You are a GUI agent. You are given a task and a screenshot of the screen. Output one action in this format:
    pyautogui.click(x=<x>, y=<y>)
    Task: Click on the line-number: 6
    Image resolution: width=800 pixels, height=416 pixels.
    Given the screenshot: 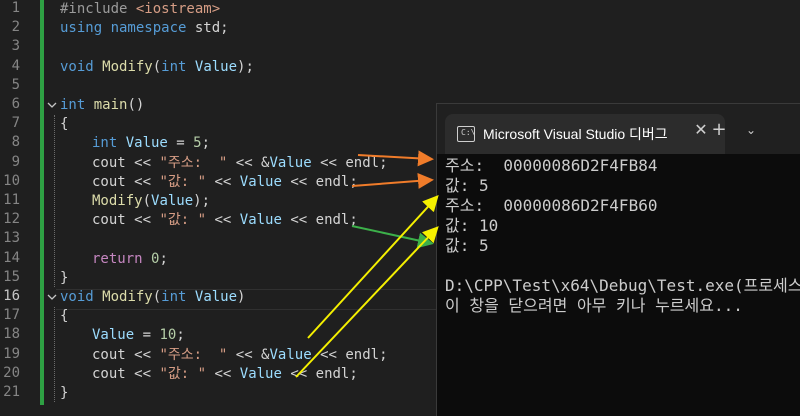 What is the action you would take?
    pyautogui.click(x=15, y=104)
    